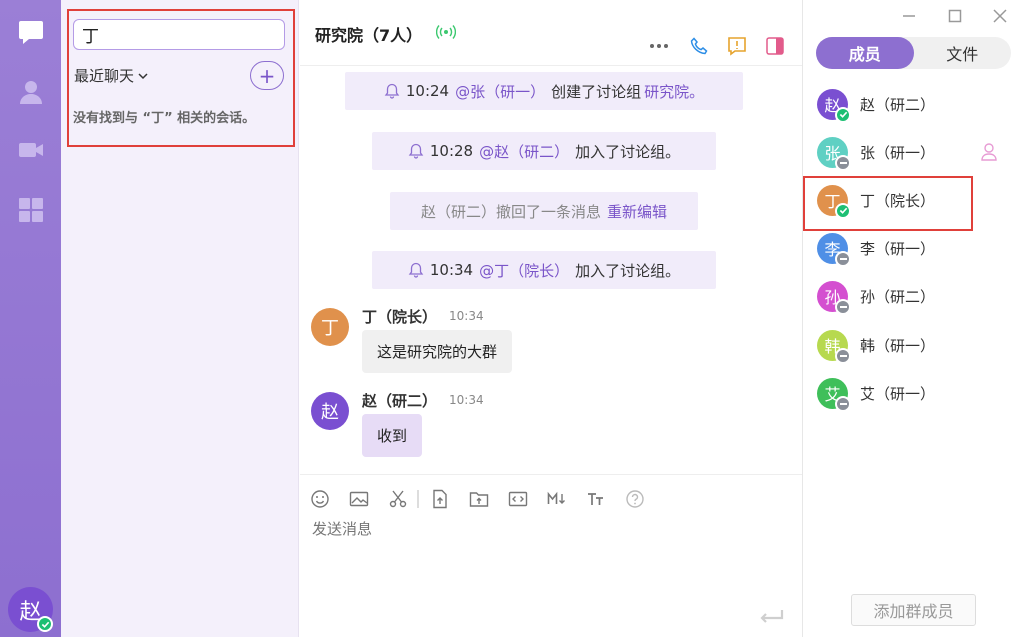  Describe the element at coordinates (30, 91) in the screenshot. I see `contacts-icon` at that location.